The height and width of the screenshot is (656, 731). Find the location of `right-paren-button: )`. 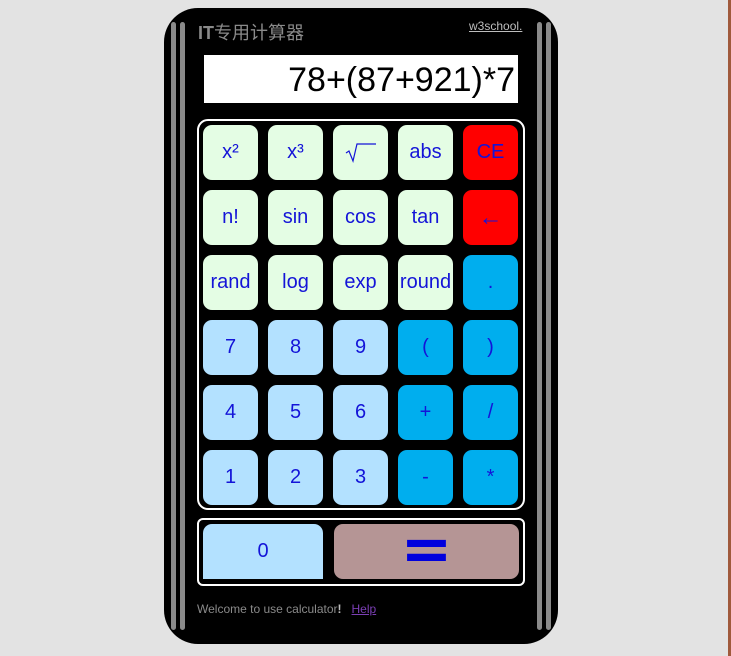

right-paren-button: ) is located at coordinates (490, 347).